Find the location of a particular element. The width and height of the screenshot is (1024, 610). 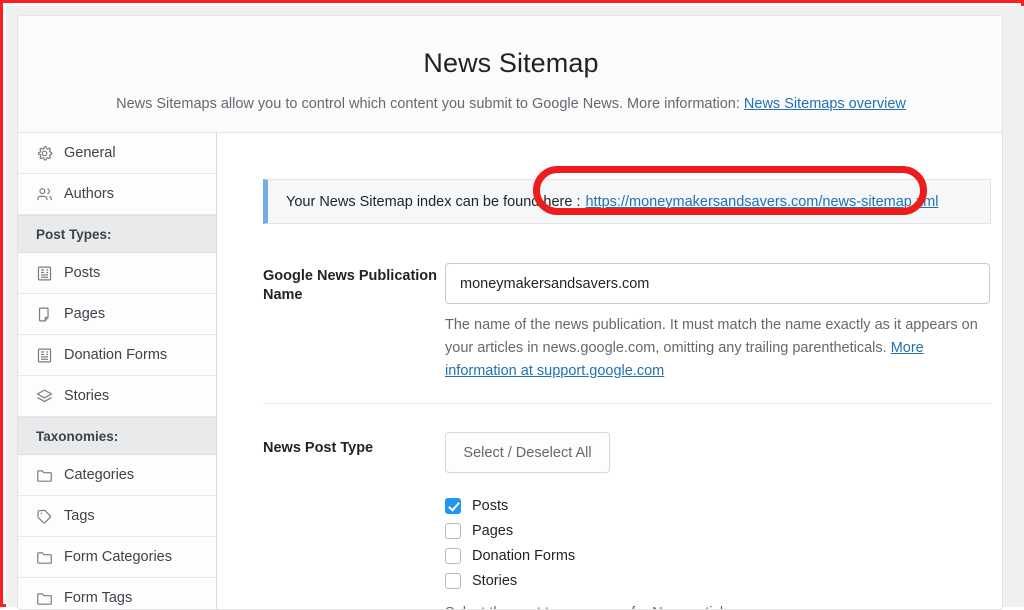

sidebar-item-label: Donation Forms is located at coordinates (116, 355).